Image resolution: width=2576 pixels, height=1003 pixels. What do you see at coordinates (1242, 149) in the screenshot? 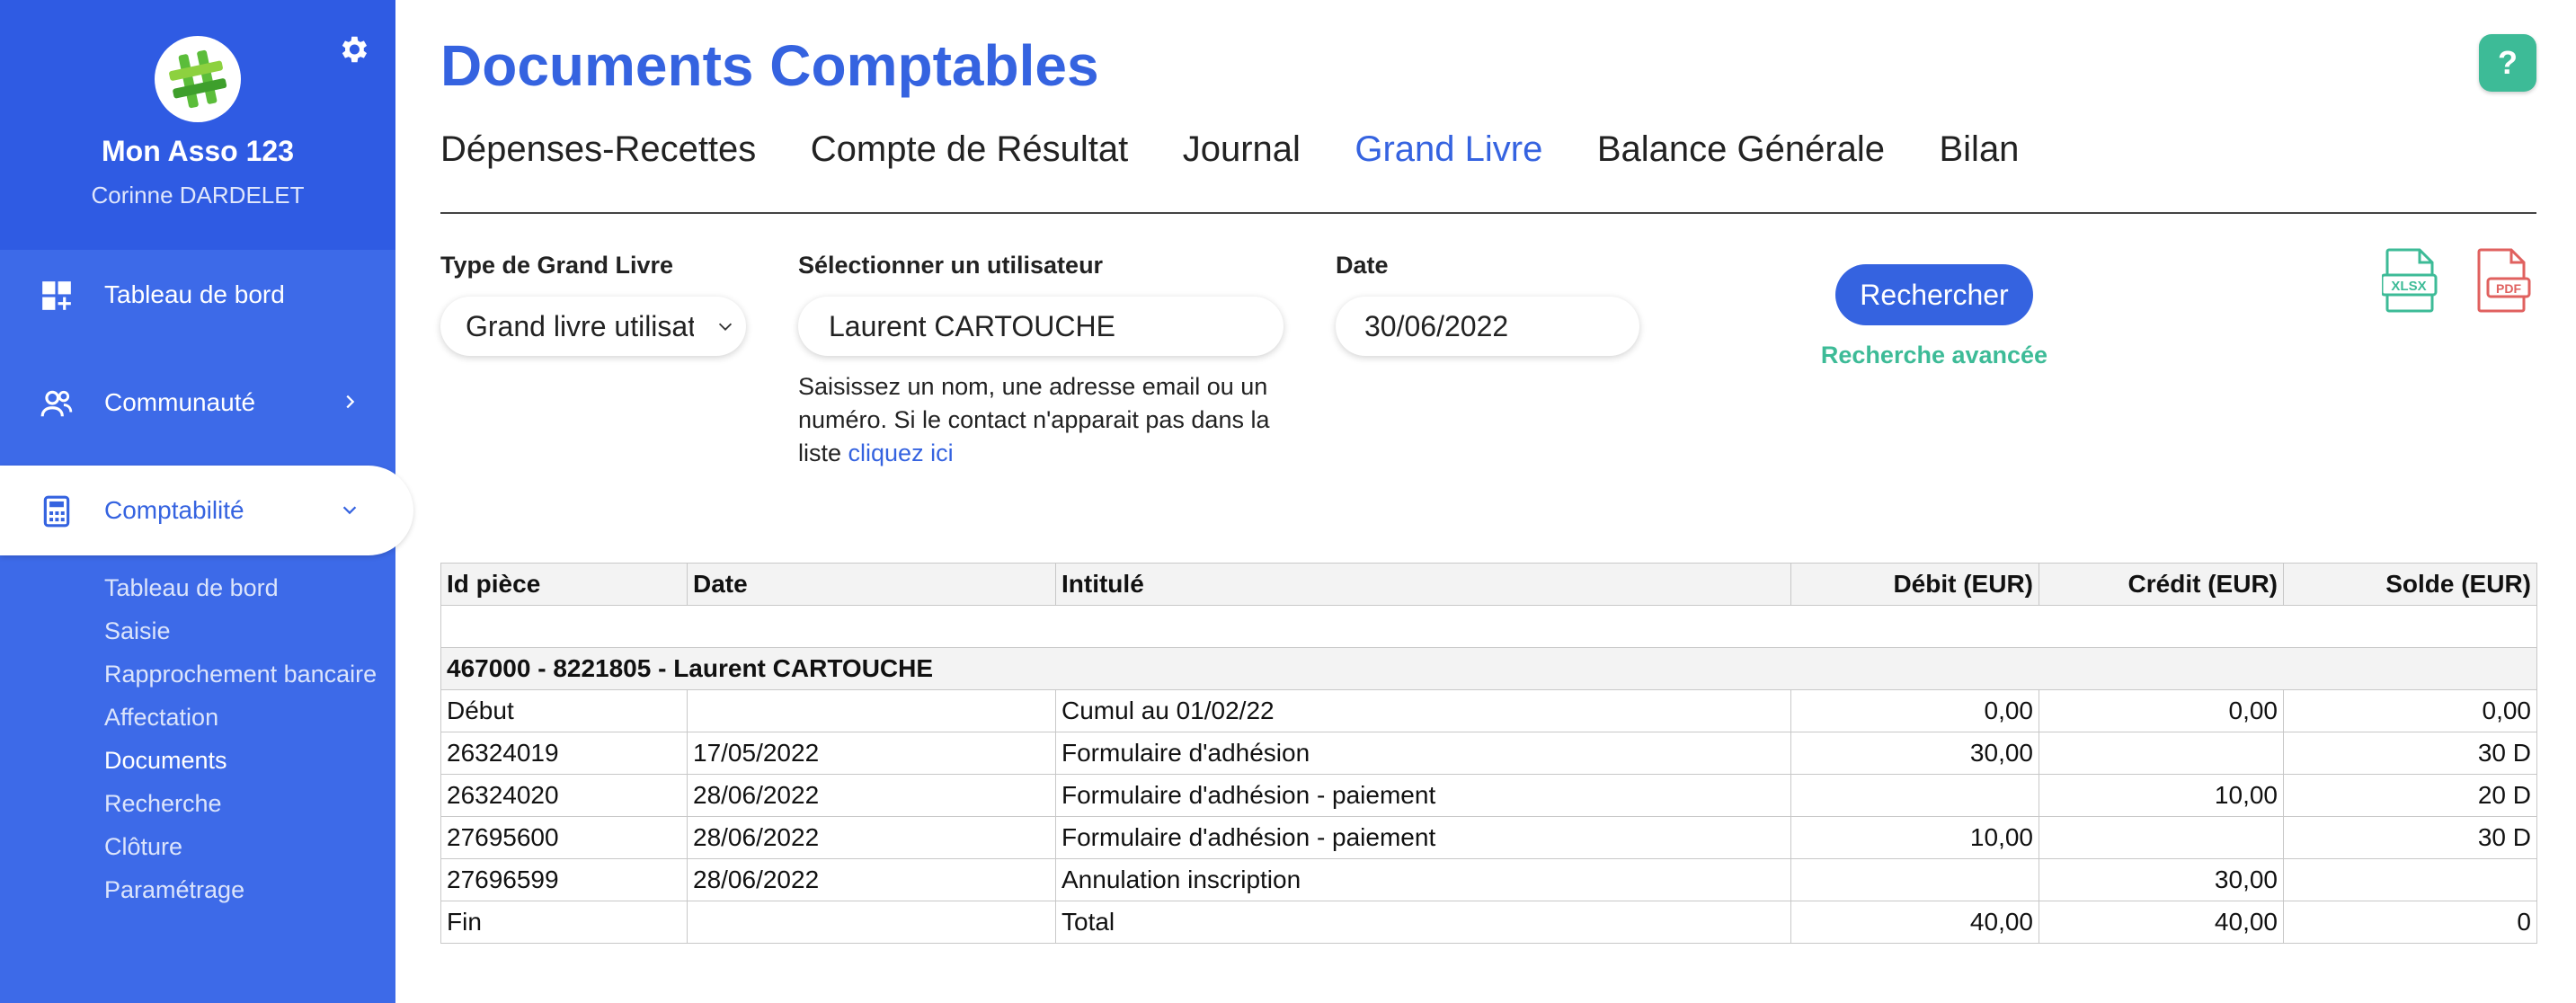
I see `tab-journal: Journal` at bounding box center [1242, 149].